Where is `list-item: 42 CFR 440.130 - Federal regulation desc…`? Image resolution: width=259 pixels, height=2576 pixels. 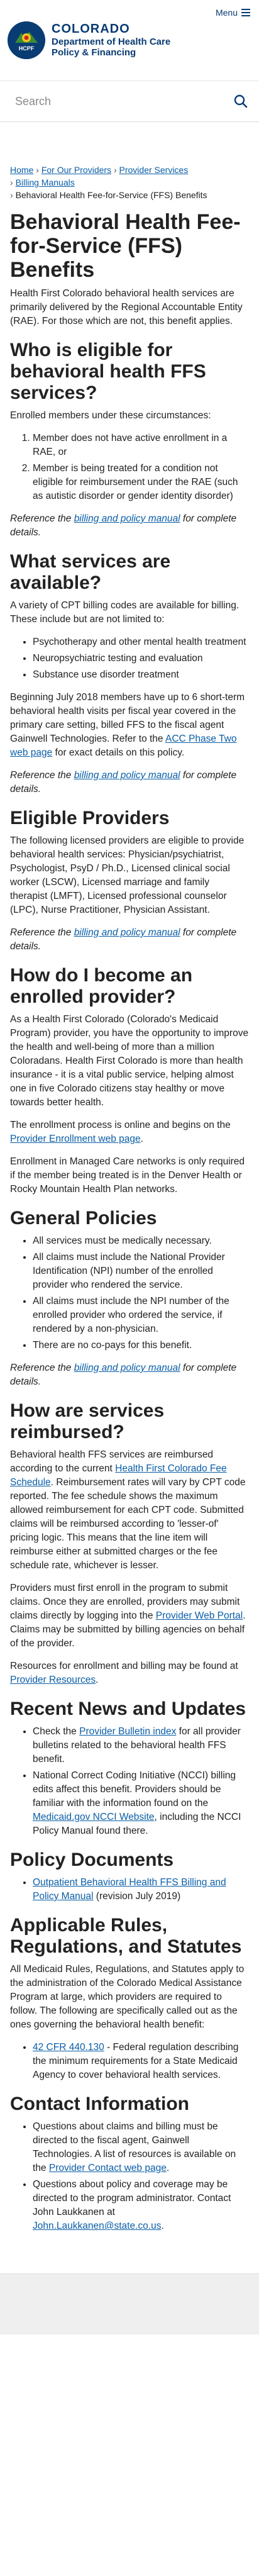 list-item: 42 CFR 440.130 - Federal regulation desc… is located at coordinates (141, 2061).